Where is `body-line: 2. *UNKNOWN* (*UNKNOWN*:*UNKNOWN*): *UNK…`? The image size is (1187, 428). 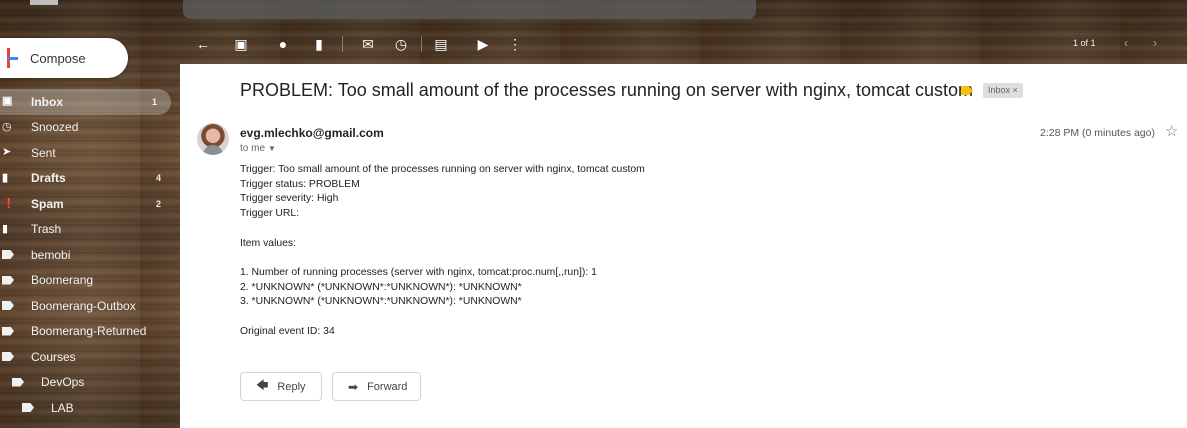
body-line: 2. *UNKNOWN* (*UNKNOWN*:*UNKNOWN*): *UNK… is located at coordinates (381, 287).